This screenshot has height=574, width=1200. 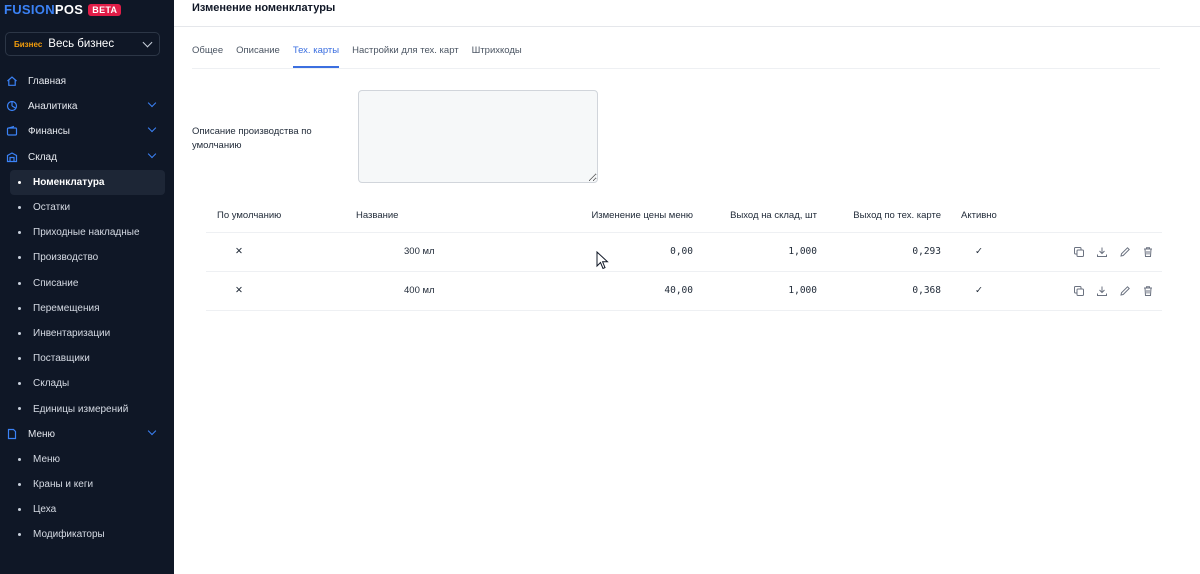 What do you see at coordinates (614, 216) in the screenshot?
I see `column-header-price-change: Изменение цены меню` at bounding box center [614, 216].